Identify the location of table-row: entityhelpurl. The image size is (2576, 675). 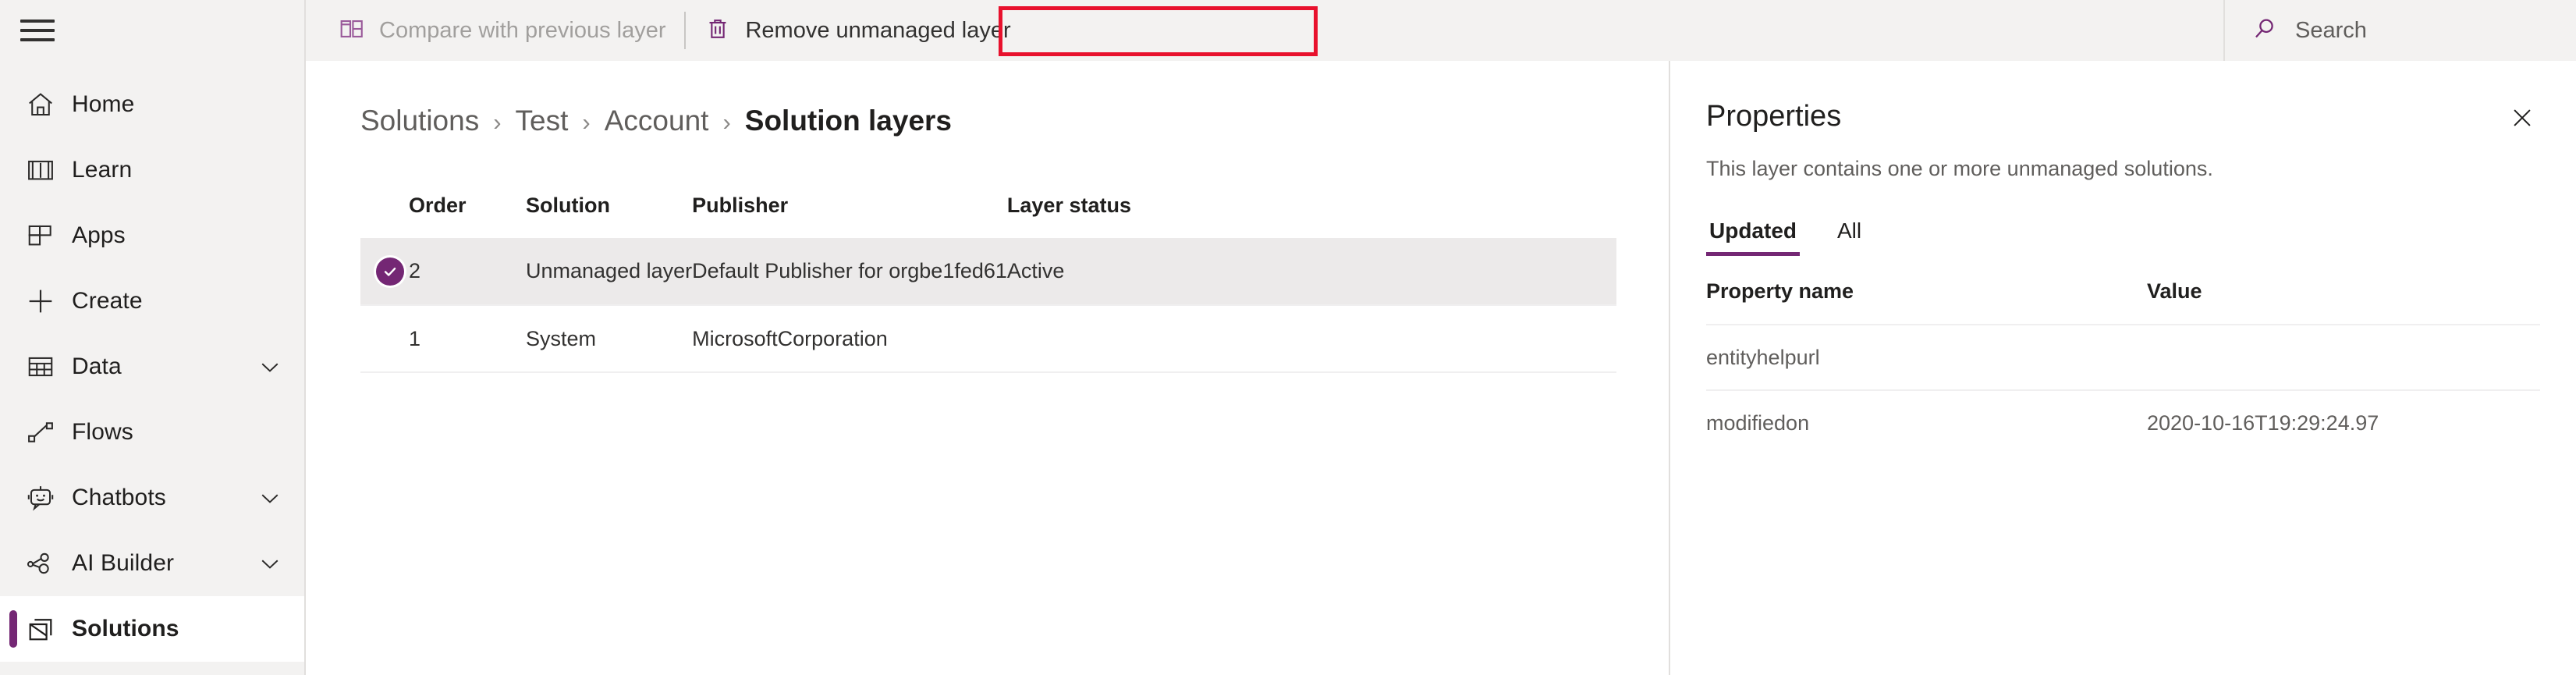
(2123, 357).